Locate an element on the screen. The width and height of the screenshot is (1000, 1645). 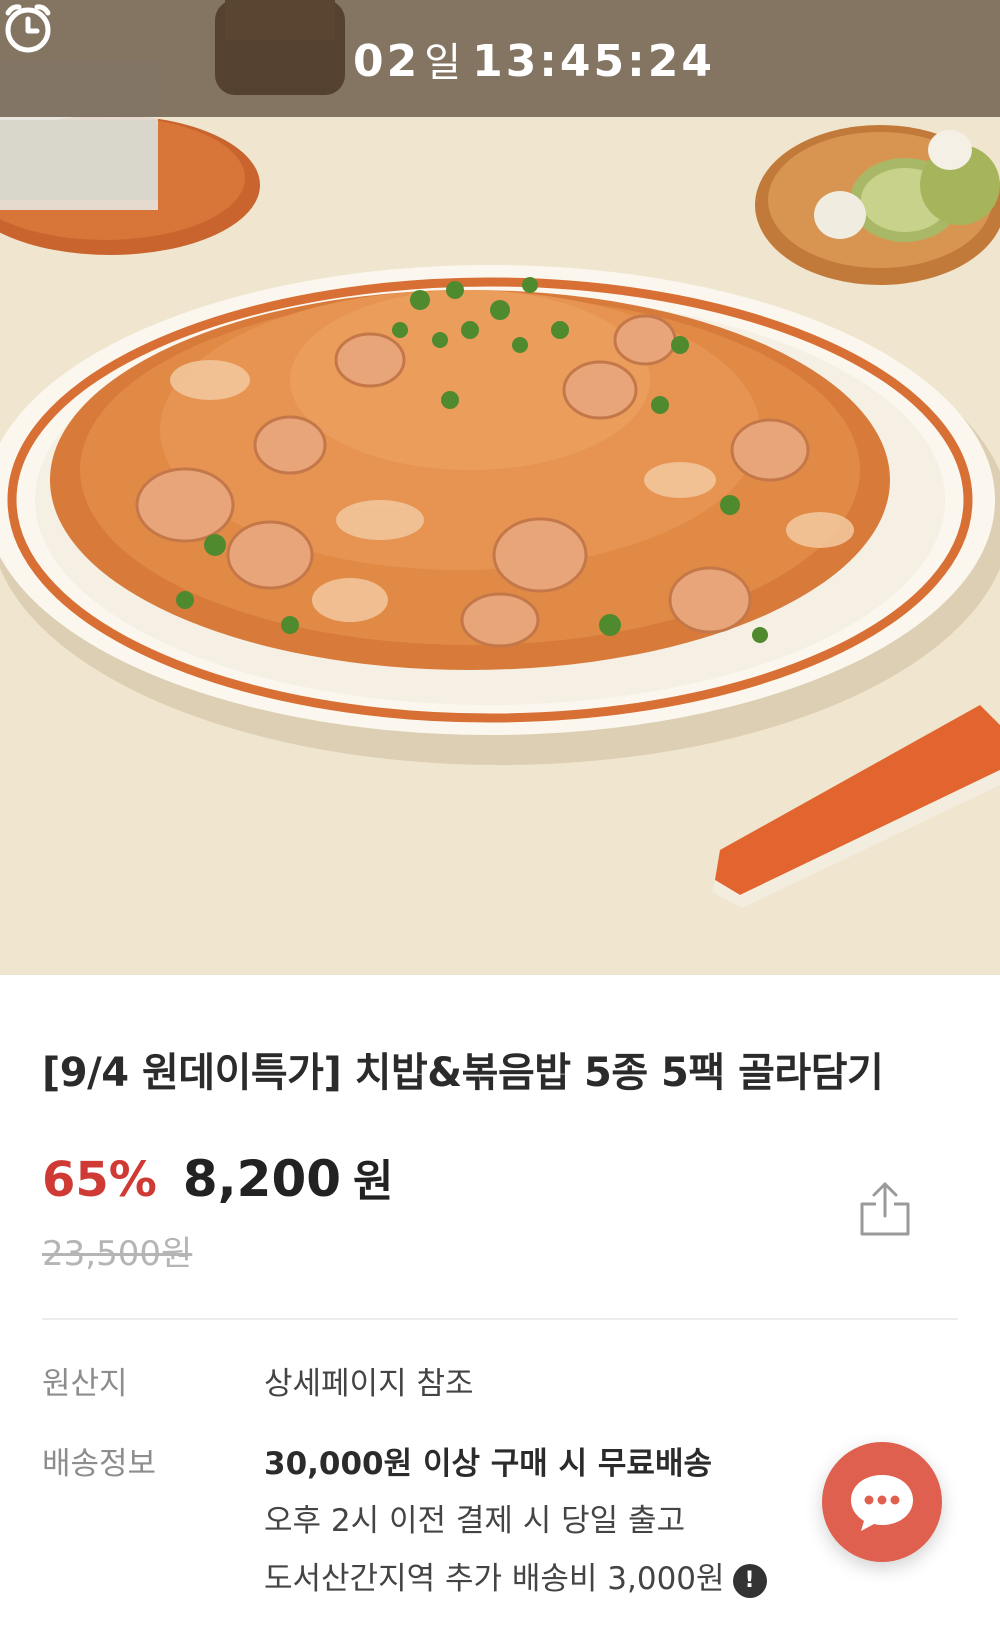
price-row: 65% 8,200 원 is located at coordinates (218, 1177).